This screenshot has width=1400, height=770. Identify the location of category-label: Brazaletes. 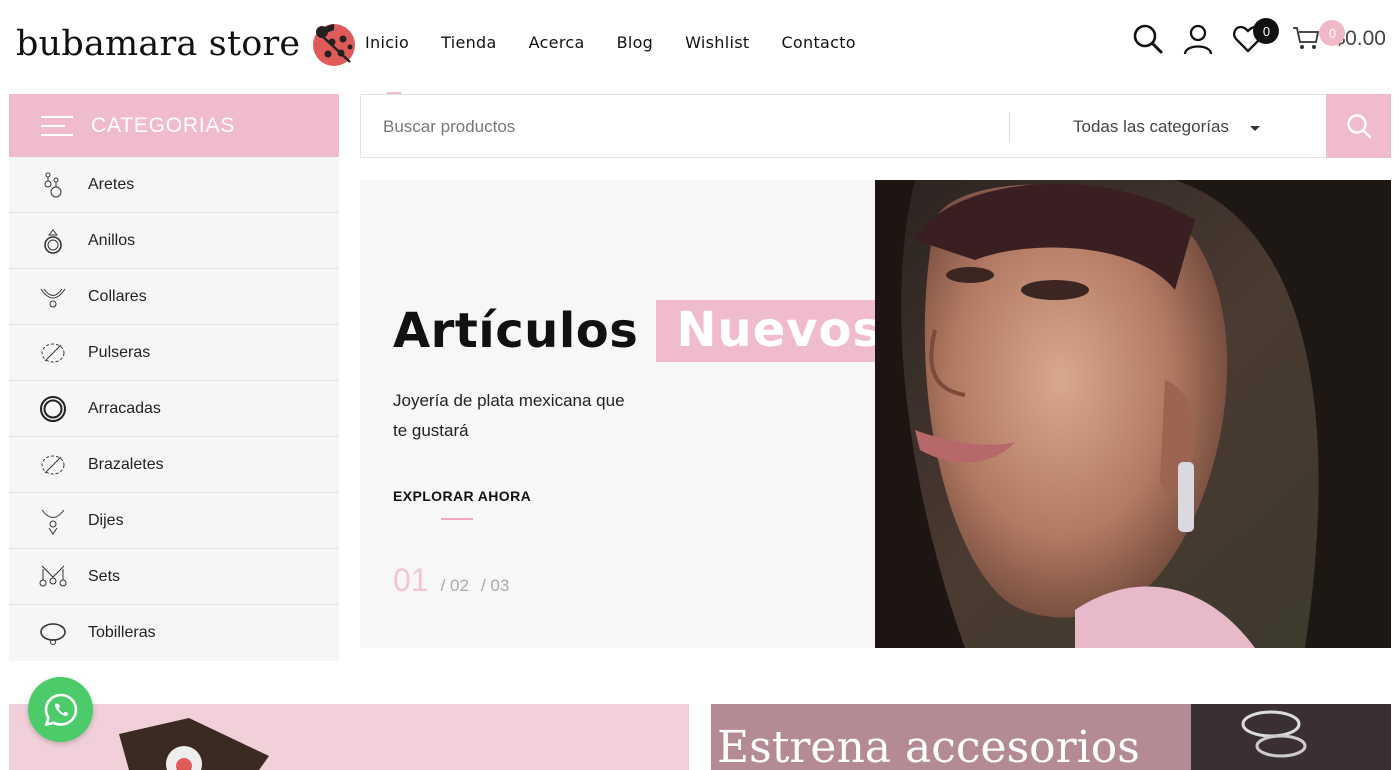
(126, 464).